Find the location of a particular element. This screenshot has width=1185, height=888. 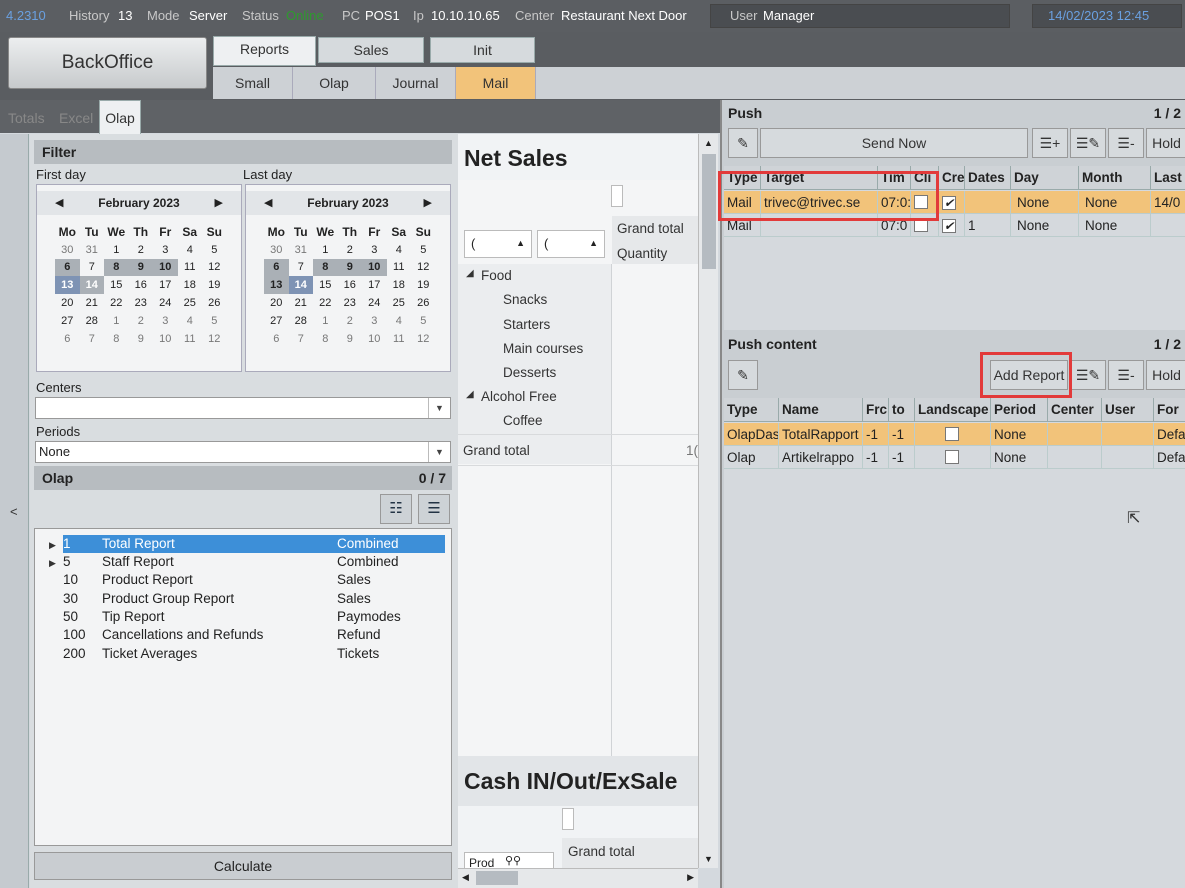

add-push-button: ☰+ is located at coordinates (1050, 143).